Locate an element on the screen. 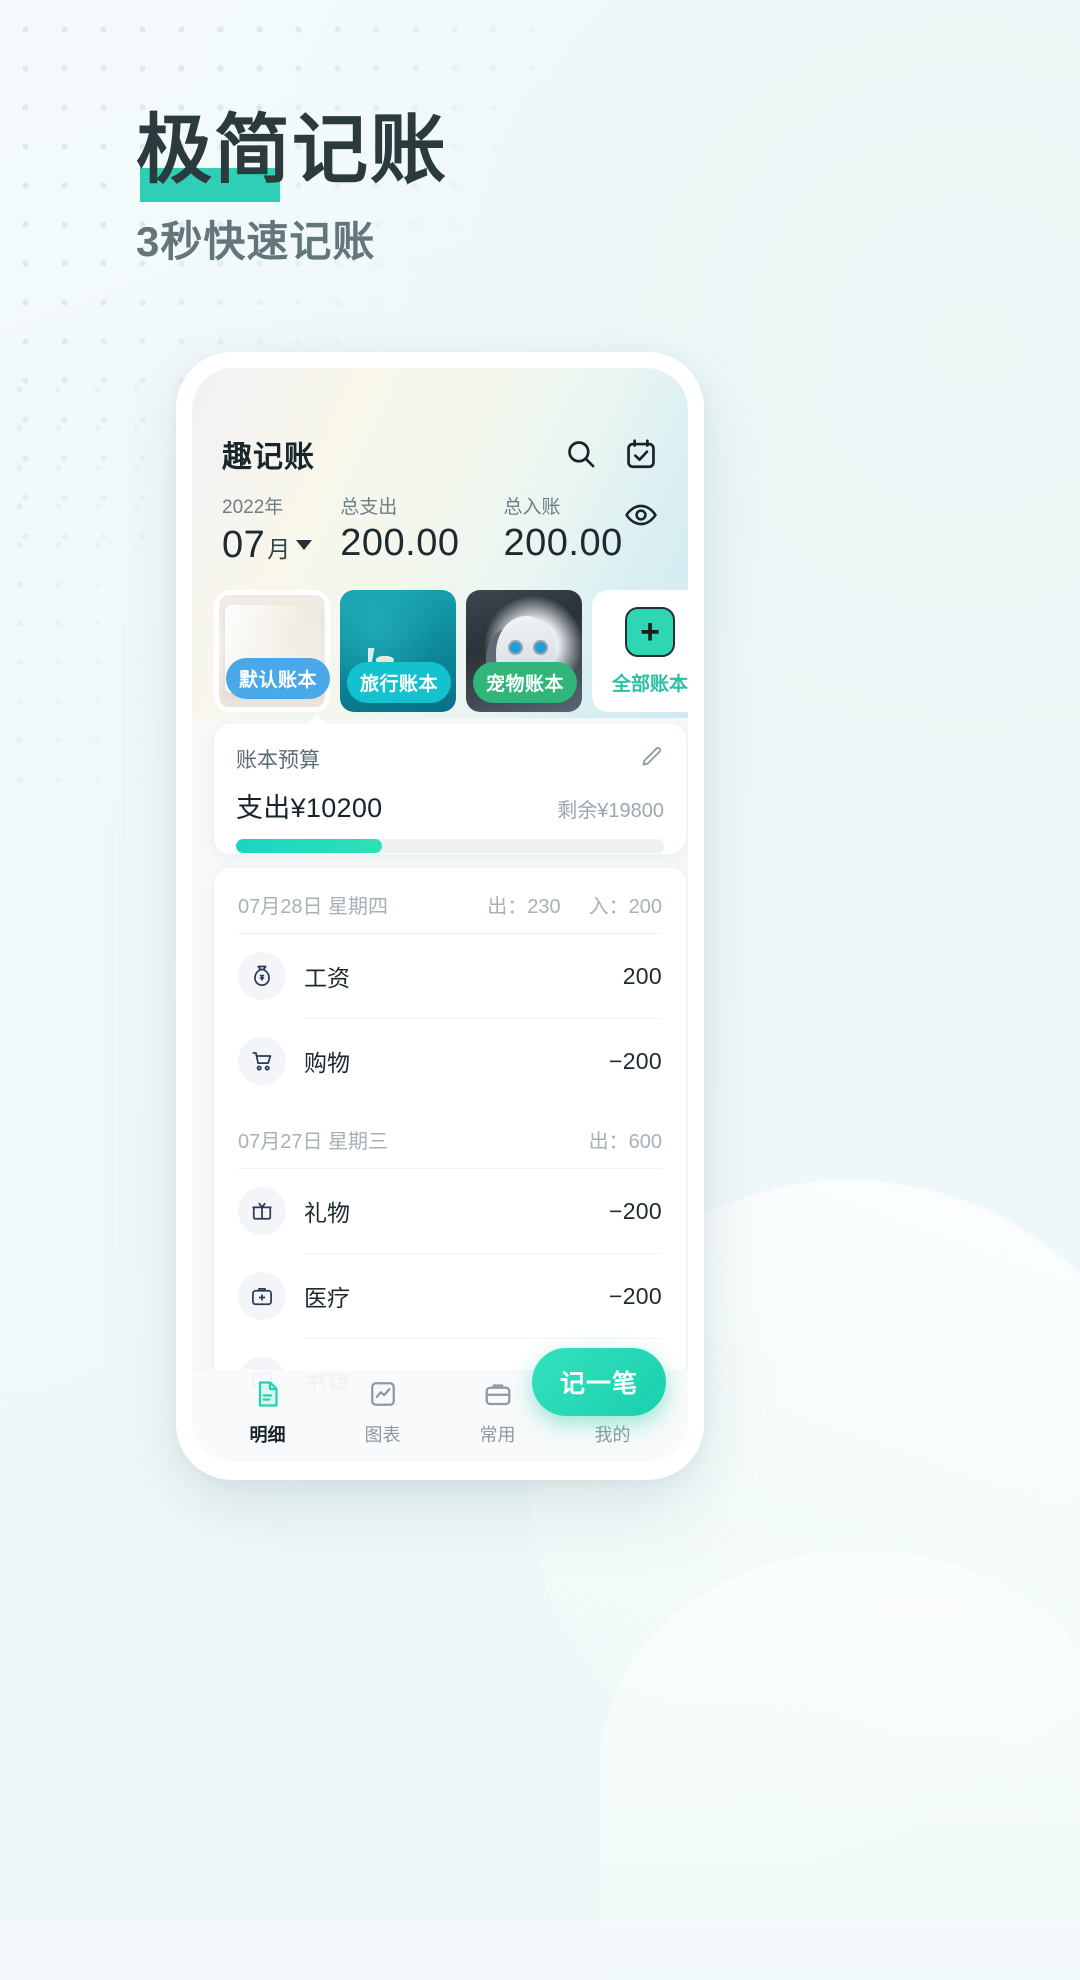 The width and height of the screenshot is (1080, 1980). total-income-label: 总入账 is located at coordinates (532, 507).